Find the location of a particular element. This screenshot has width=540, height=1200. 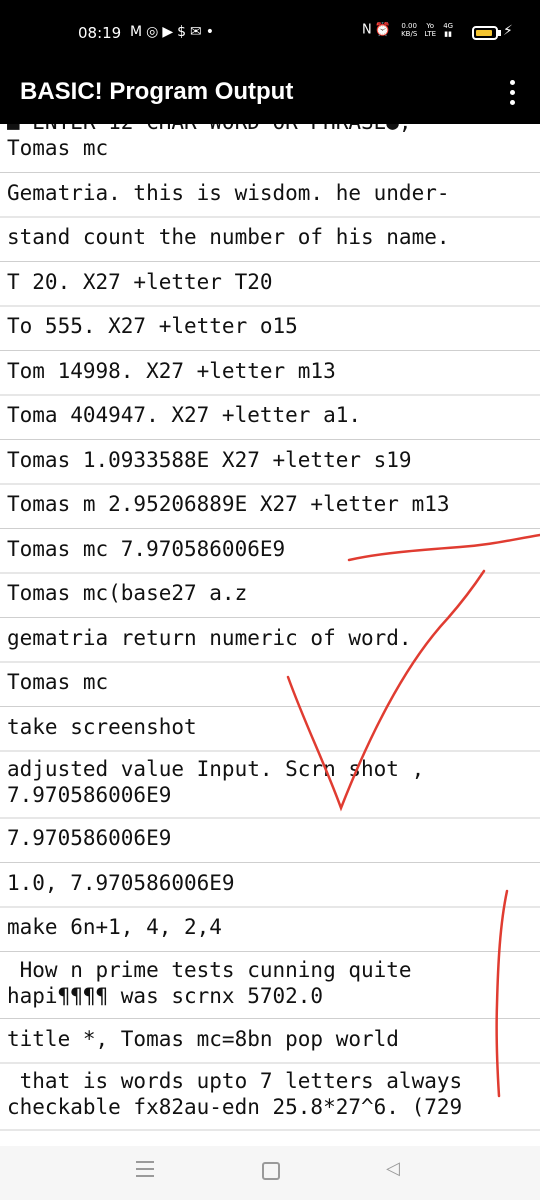

app-icon: ◎ is located at coordinates (154, 32).